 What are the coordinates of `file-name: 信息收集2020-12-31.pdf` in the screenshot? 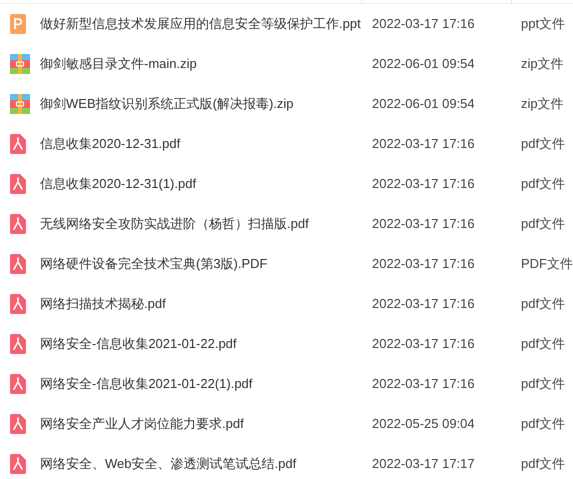 It's located at (111, 144).